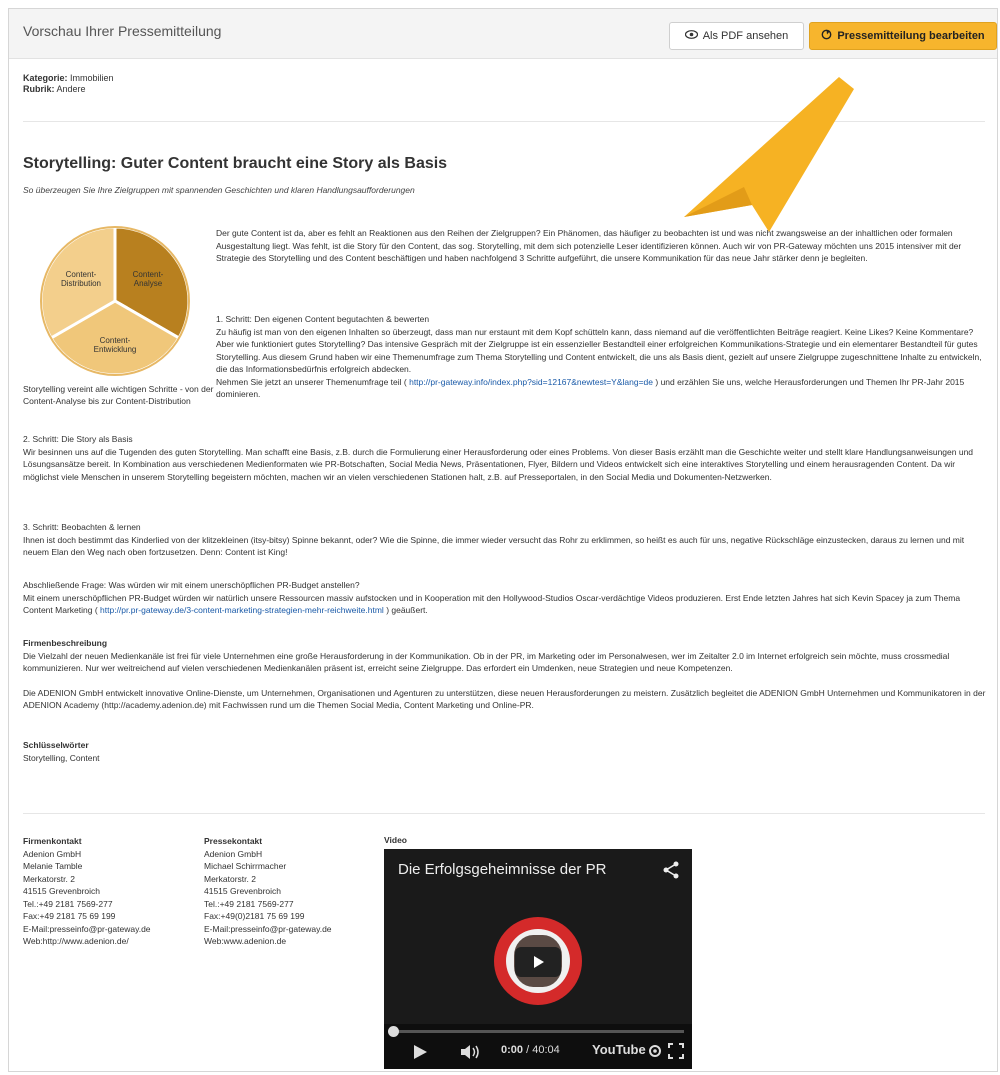 The width and height of the screenshot is (1000, 1075). Describe the element at coordinates (82, 527) in the screenshot. I see `step3-heading: 3. Schritt: Beobachten & lernen` at that location.